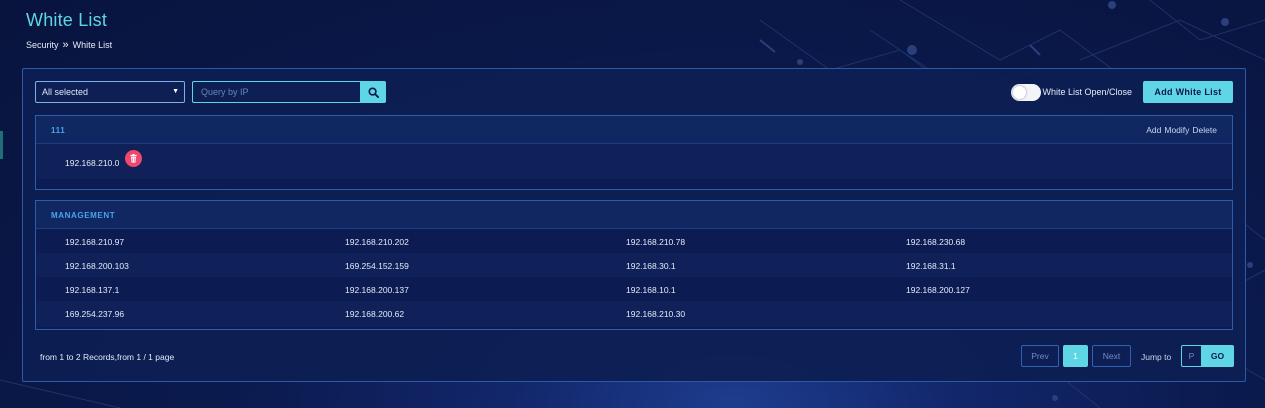  I want to click on next-page-button: Next, so click(1111, 356).